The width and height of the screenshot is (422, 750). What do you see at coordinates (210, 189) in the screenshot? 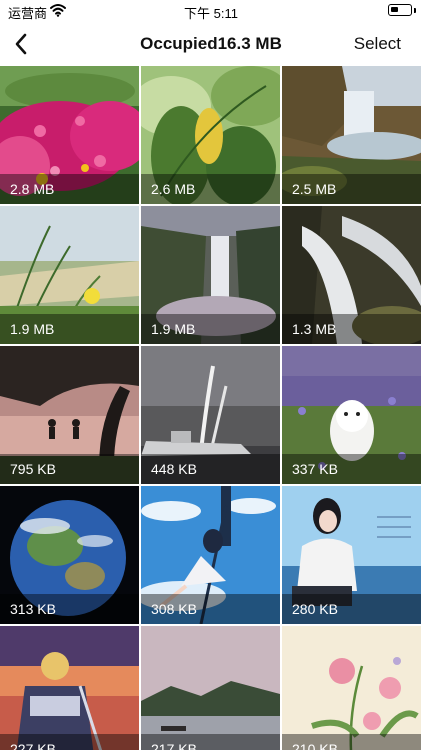
I see `file-size-label: 2.6 MB` at bounding box center [210, 189].